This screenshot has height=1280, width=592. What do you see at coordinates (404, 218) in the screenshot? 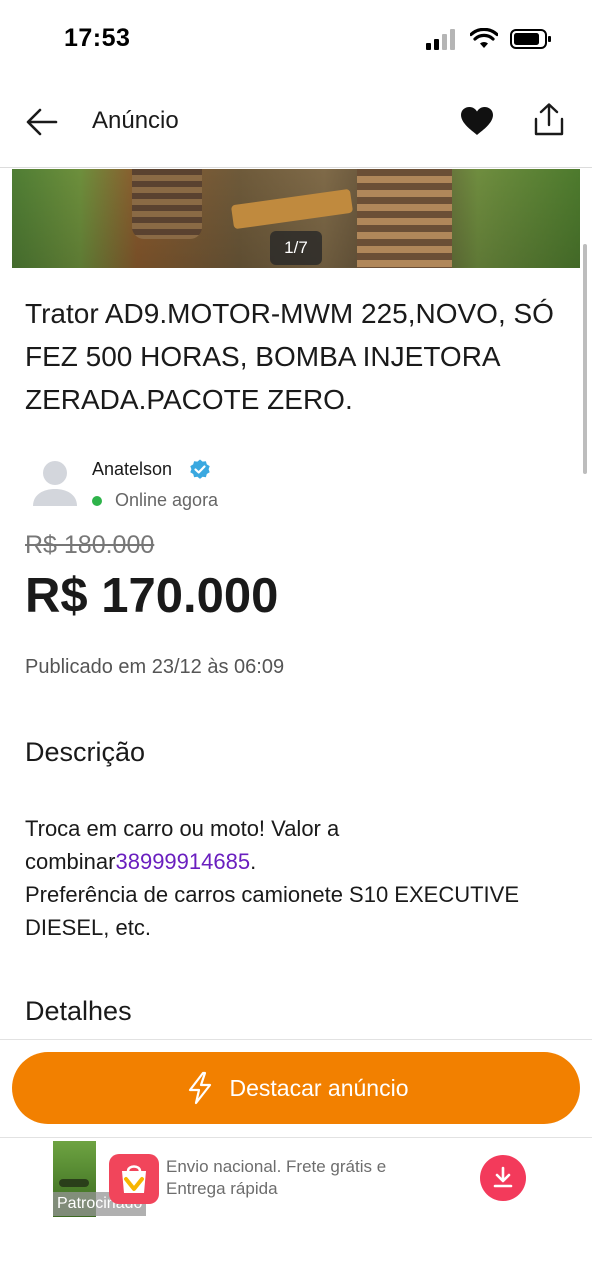
I see `tractor-track-right` at bounding box center [404, 218].